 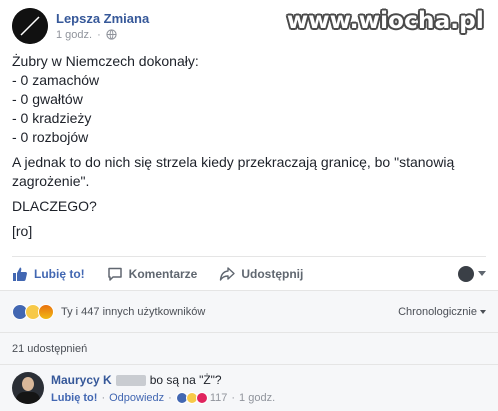 I want to click on post-line: DLACZEGO?, so click(x=54, y=206).